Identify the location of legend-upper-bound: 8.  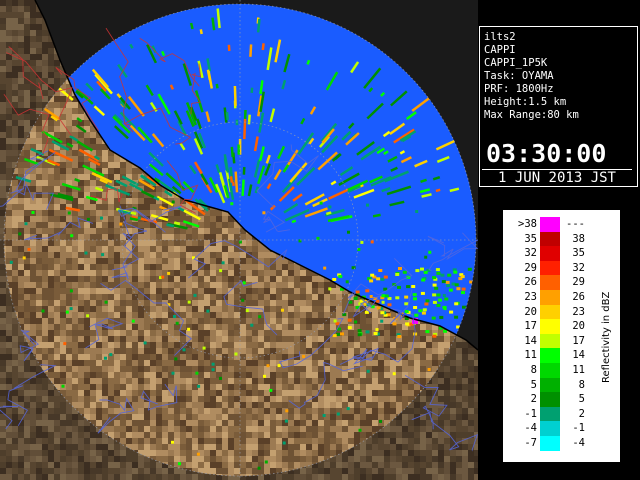
(581, 384).